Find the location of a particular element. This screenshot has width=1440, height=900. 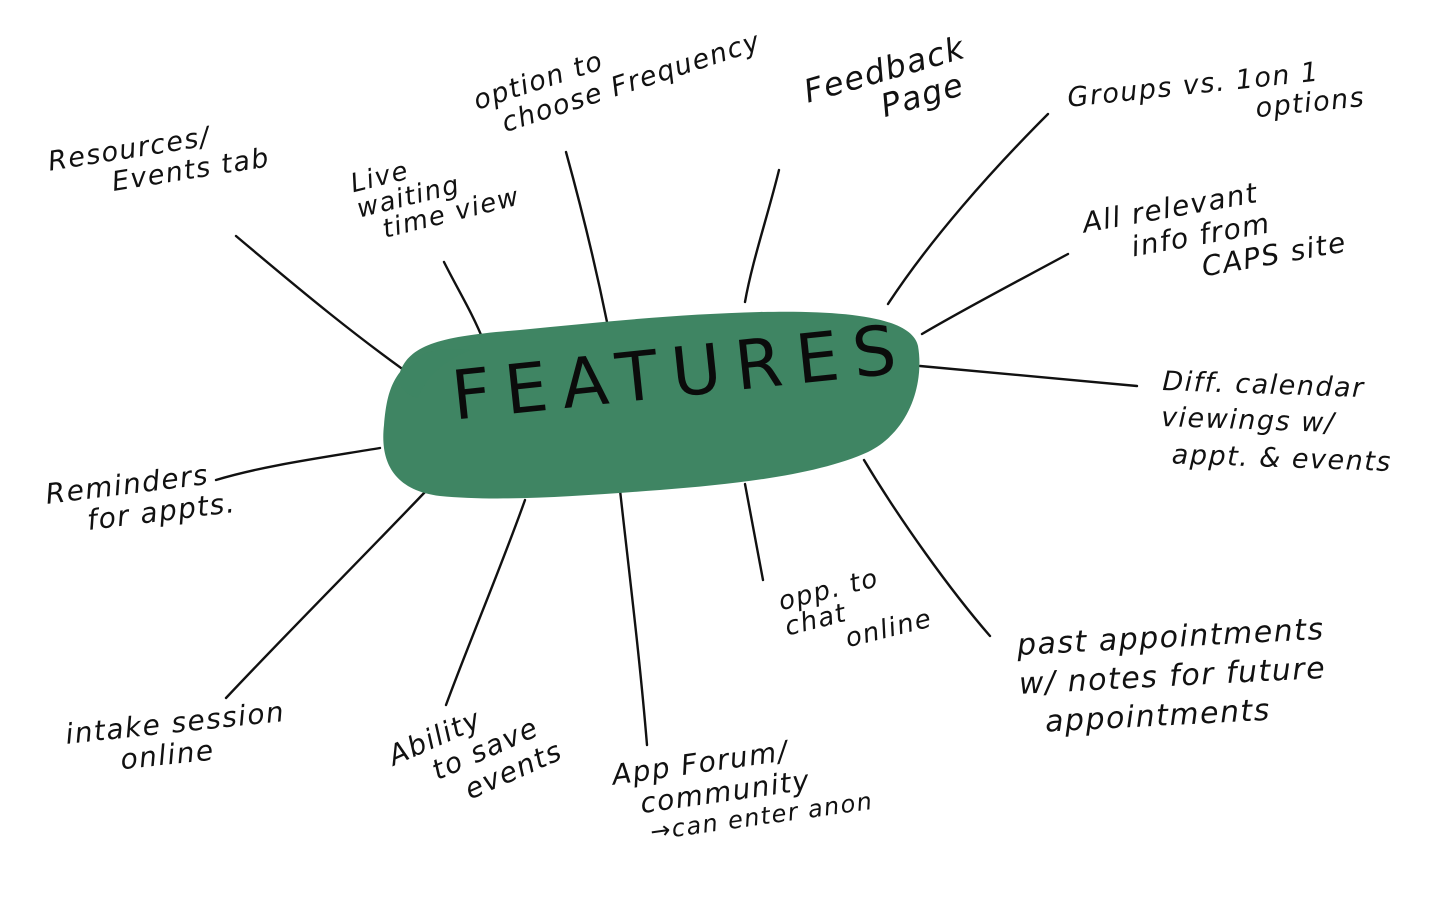

connector-calendar is located at coordinates (1028, 376).